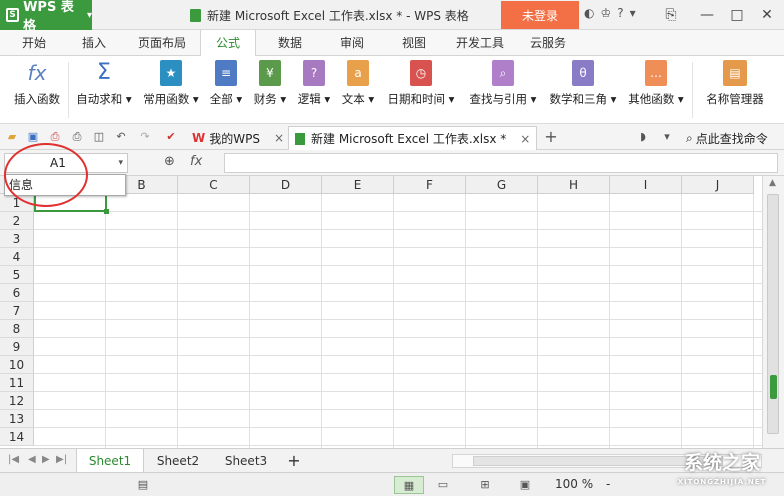 The width and height of the screenshot is (784, 496). What do you see at coordinates (358, 185) in the screenshot?
I see `column-header-e: E` at bounding box center [358, 185].